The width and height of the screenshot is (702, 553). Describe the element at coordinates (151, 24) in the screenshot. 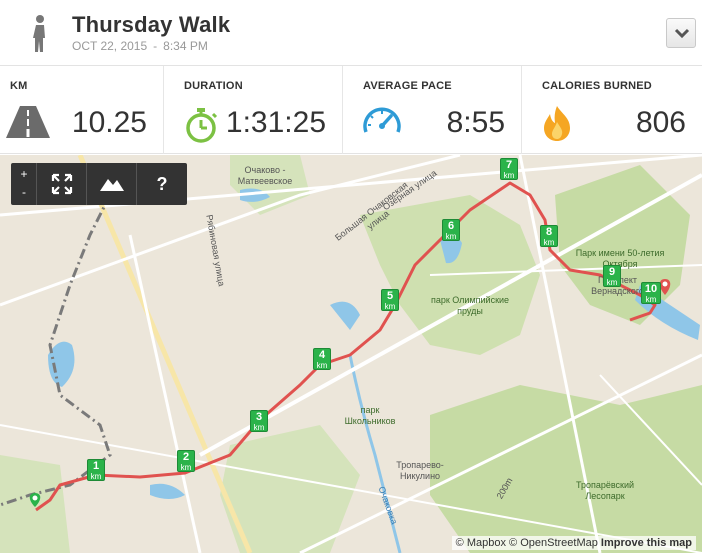

I see `workout-title: Thursday Walk` at that location.